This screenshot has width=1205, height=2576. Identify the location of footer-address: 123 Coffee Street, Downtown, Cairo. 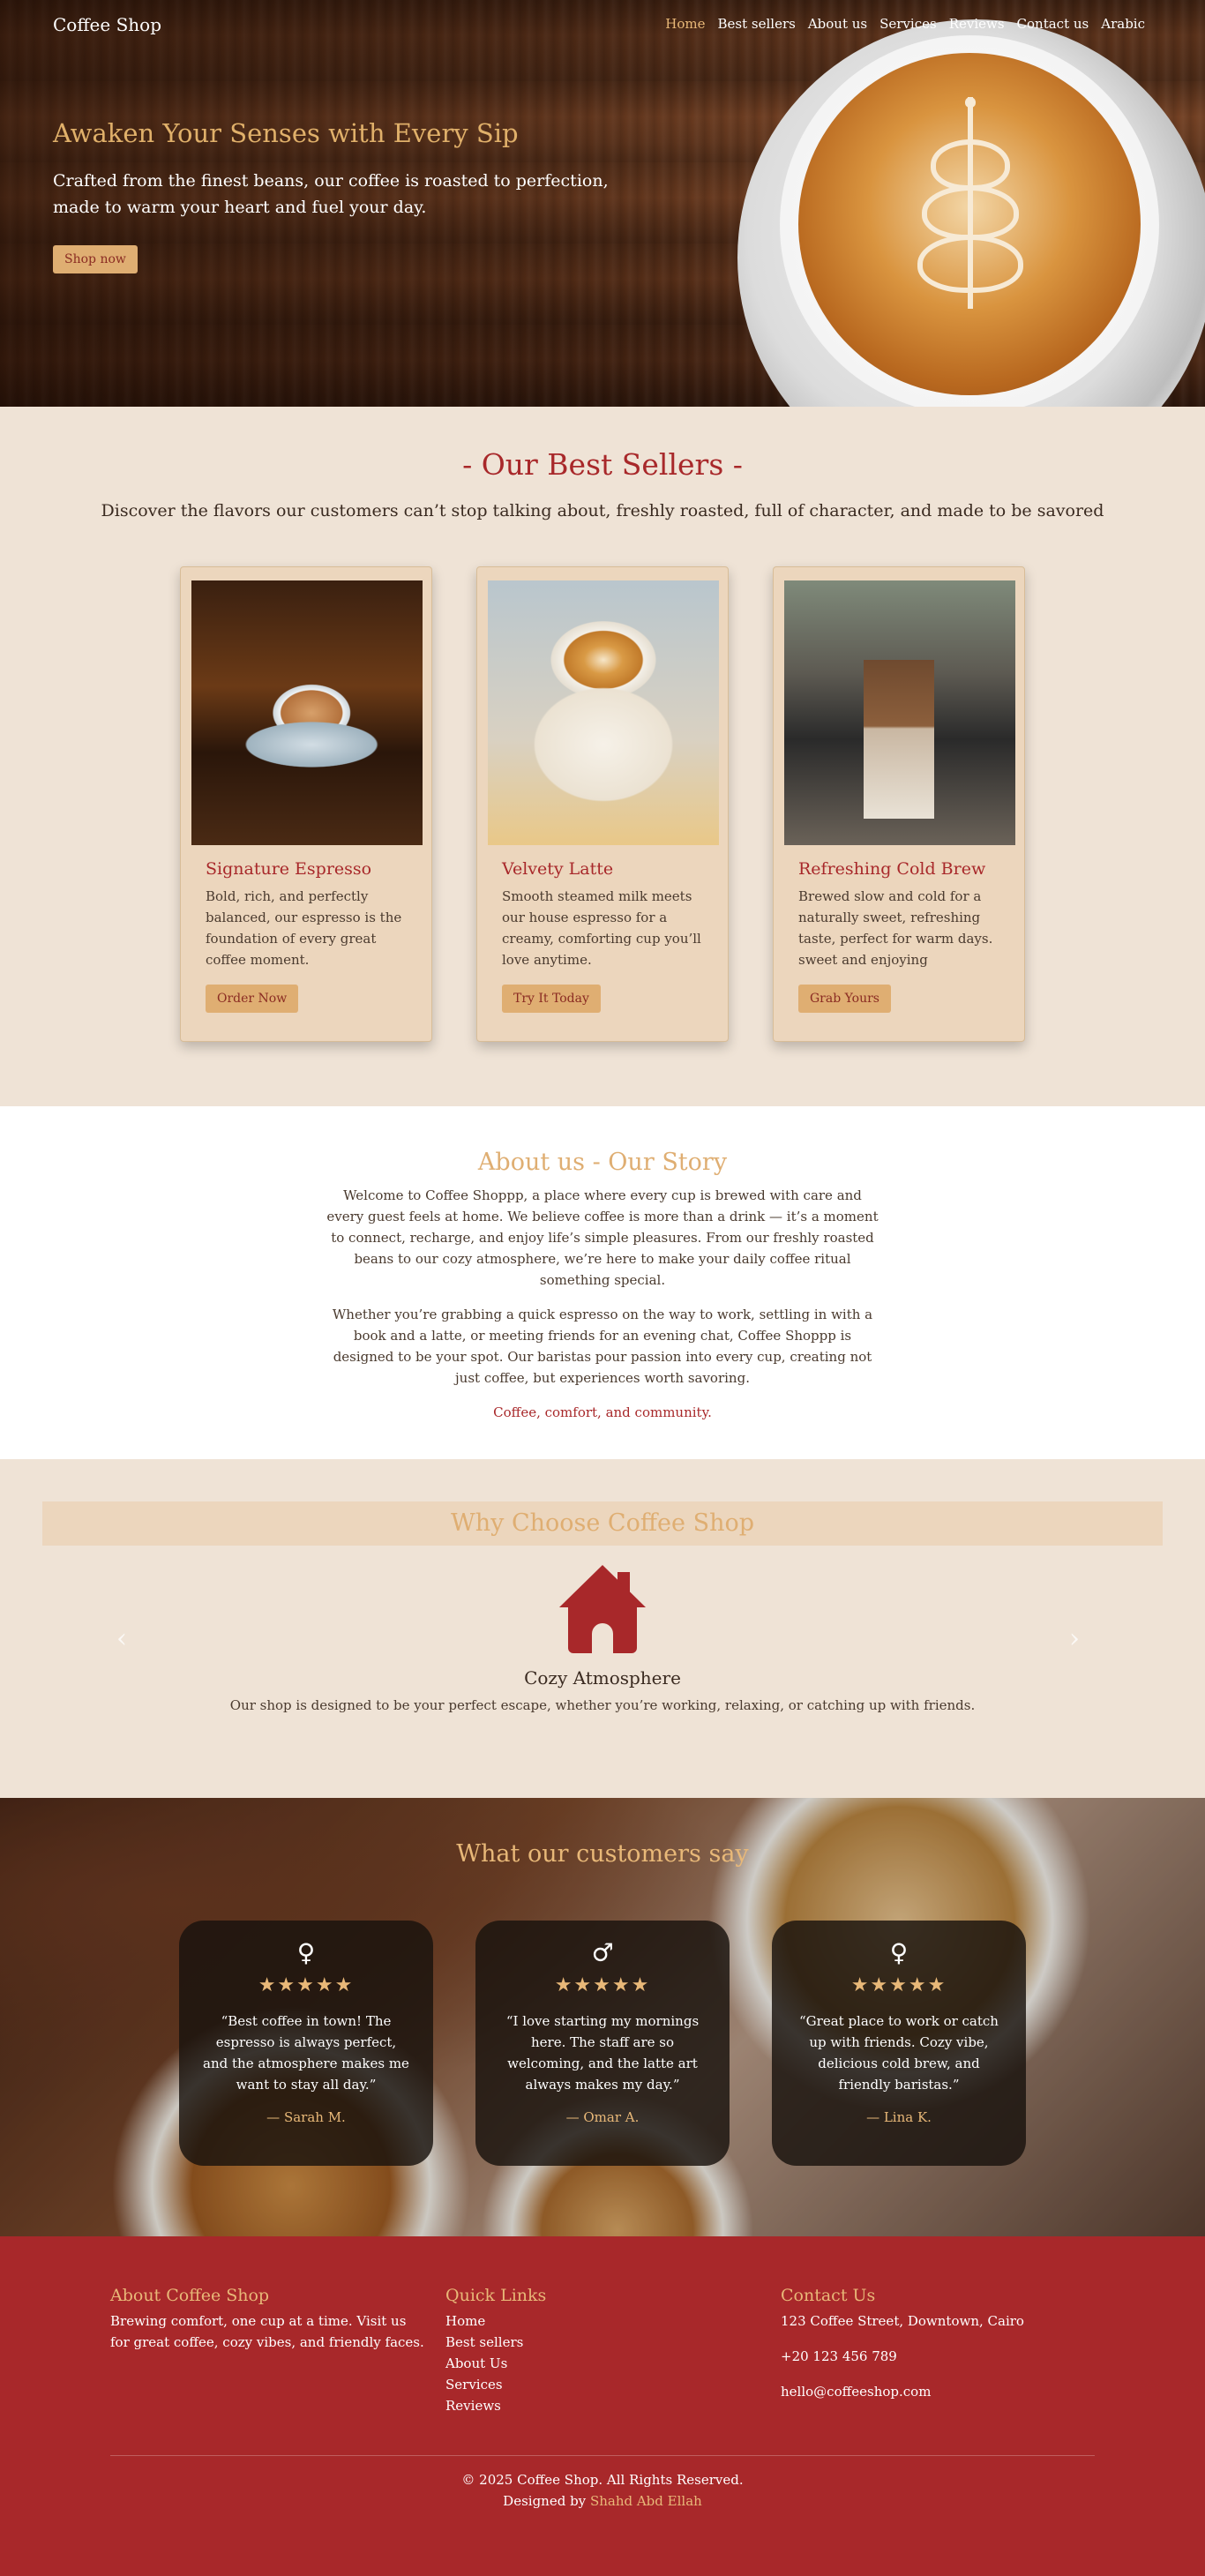
(902, 2321).